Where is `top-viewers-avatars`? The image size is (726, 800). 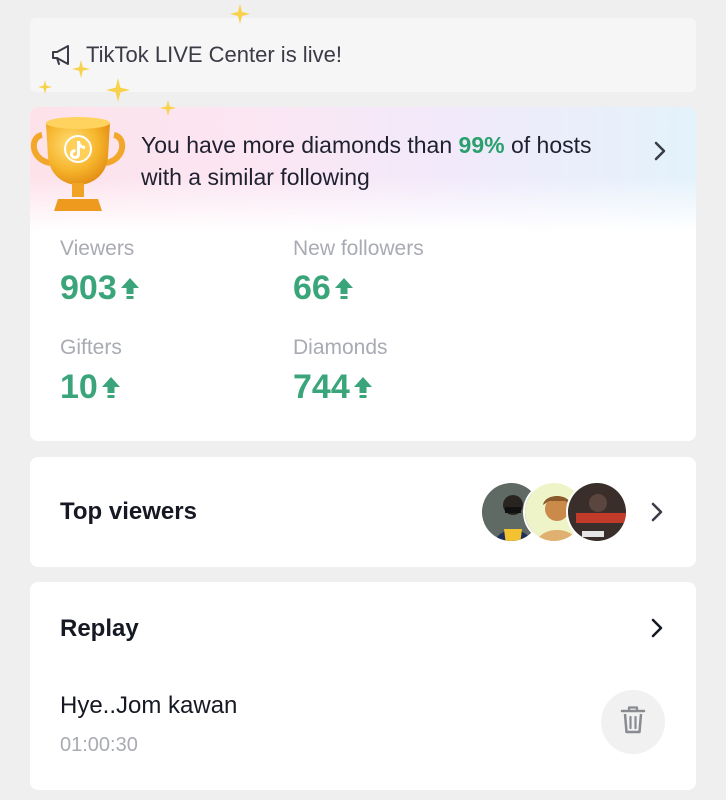 top-viewers-avatars is located at coordinates (554, 512).